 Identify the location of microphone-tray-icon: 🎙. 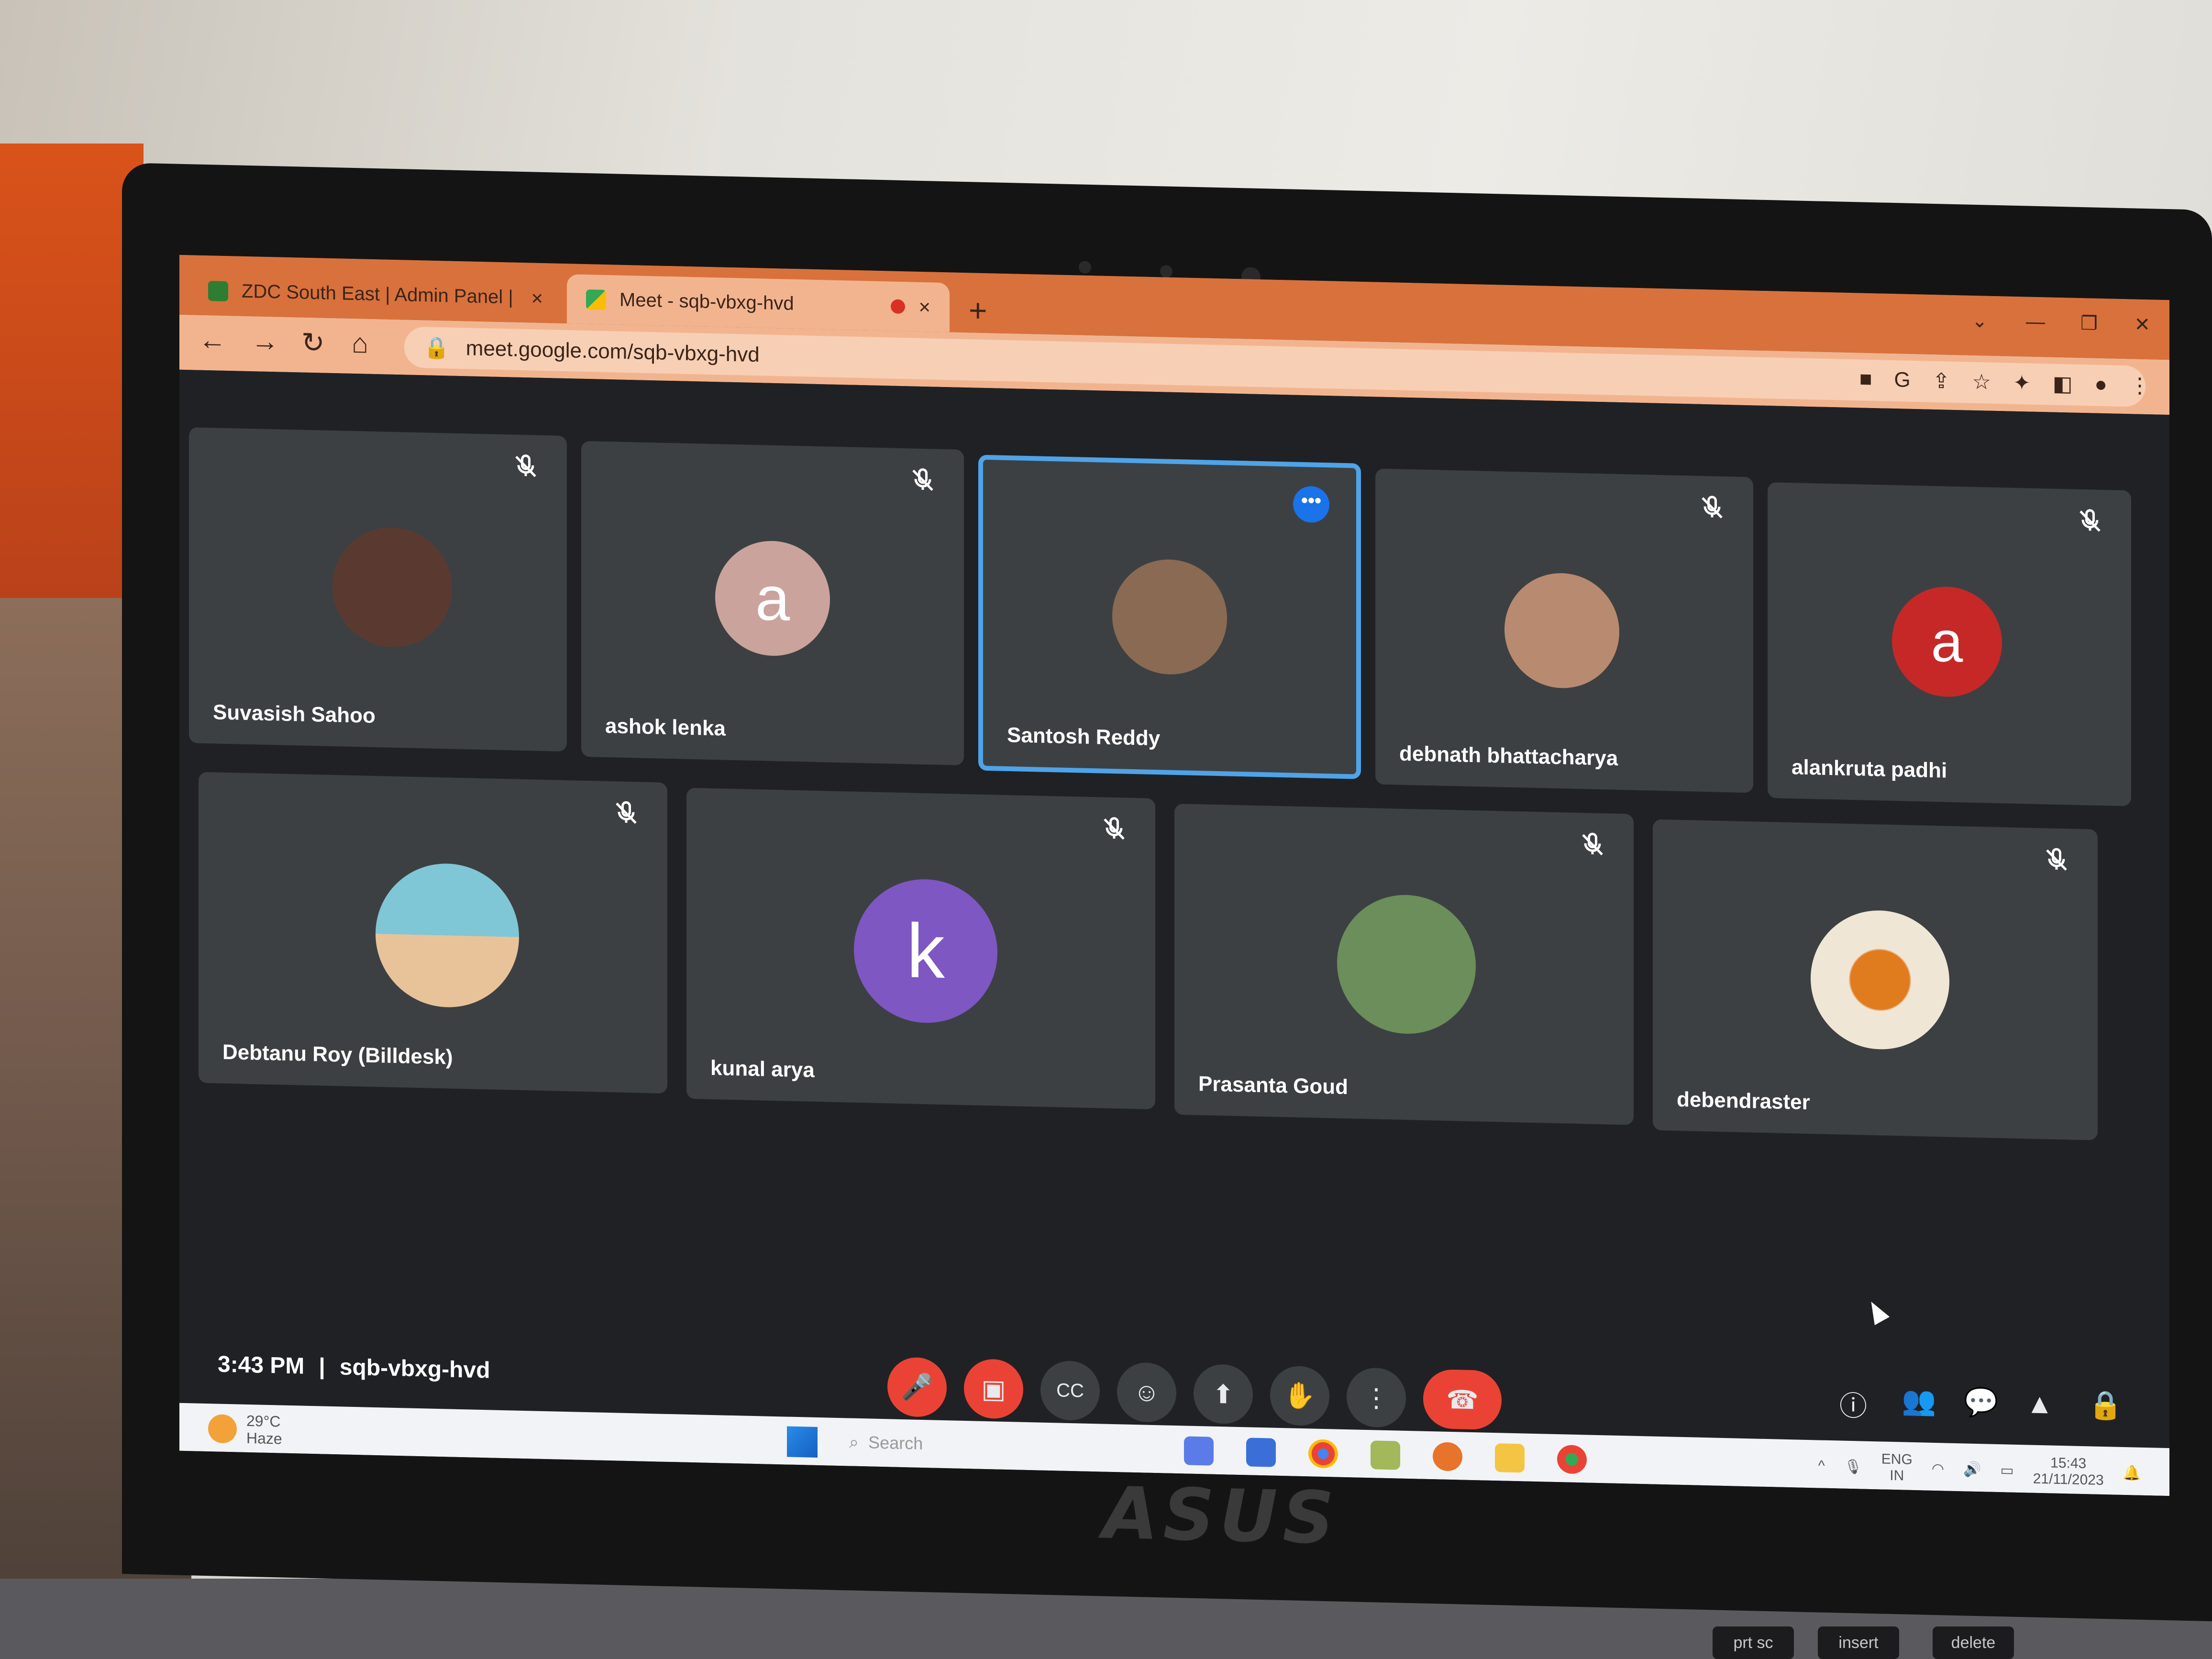
(1853, 1466).